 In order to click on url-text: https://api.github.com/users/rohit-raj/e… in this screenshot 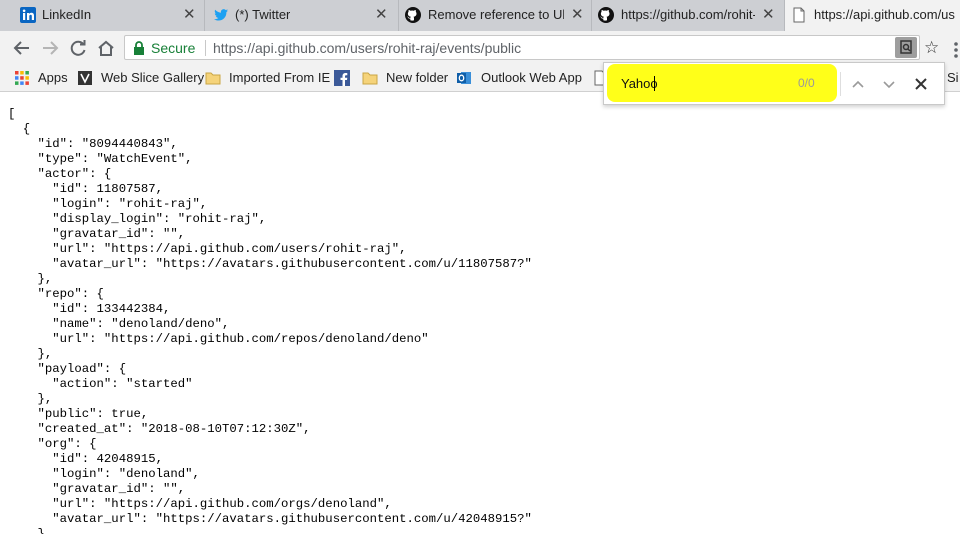, I will do `click(367, 48)`.